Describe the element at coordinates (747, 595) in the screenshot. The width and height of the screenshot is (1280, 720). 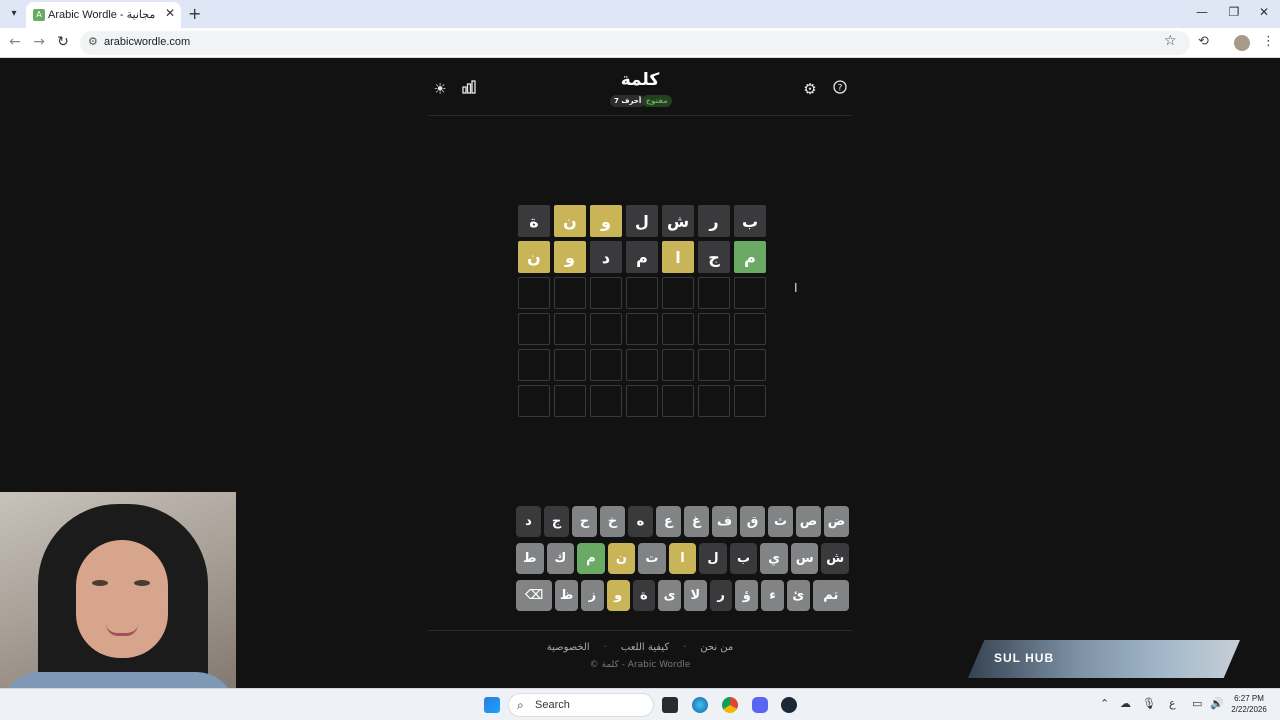
I see `key: ؤ` at that location.